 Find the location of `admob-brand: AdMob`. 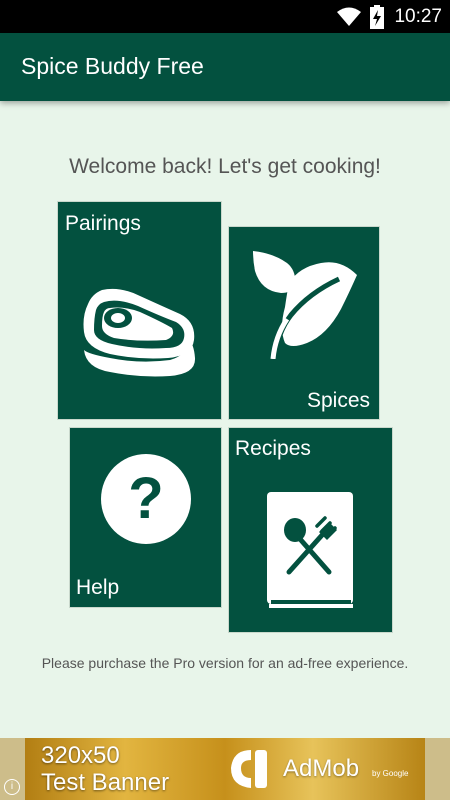

admob-brand: AdMob is located at coordinates (321, 768).